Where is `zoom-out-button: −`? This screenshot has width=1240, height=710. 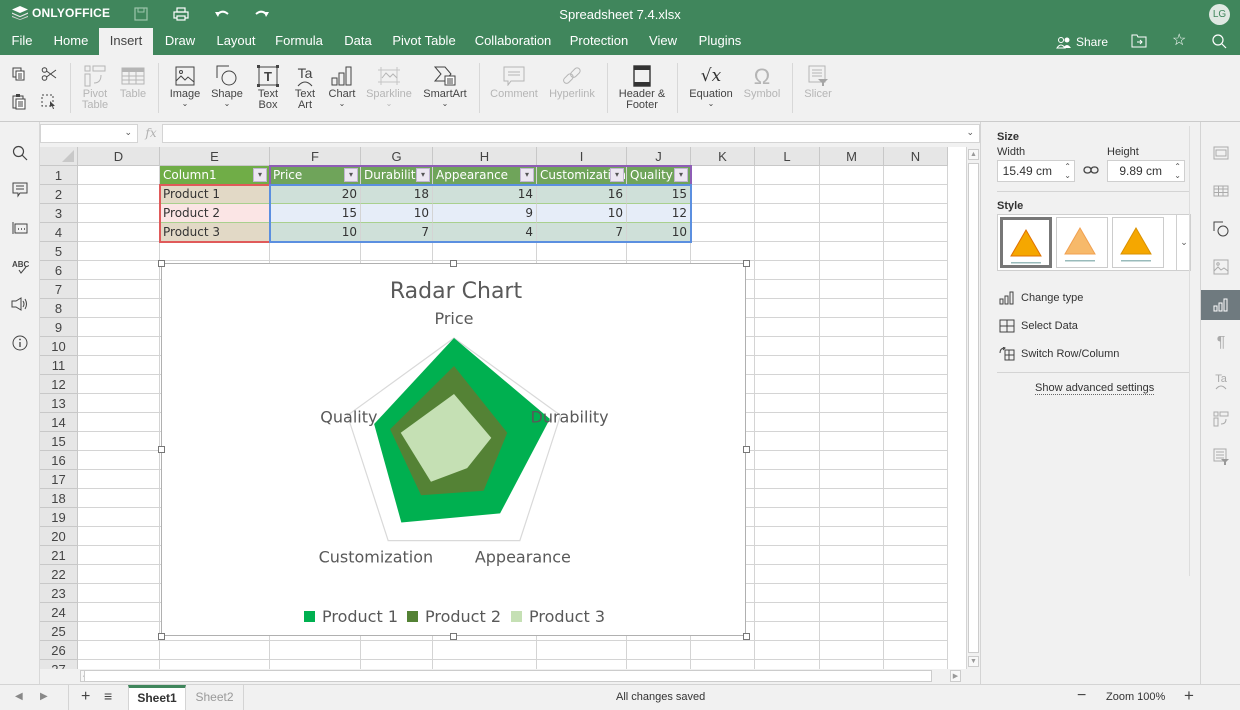
zoom-out-button: − is located at coordinates (1081, 696).